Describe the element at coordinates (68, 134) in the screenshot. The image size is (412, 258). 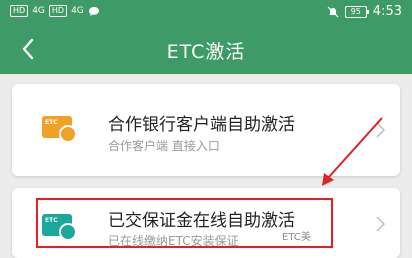
I see `tap-hand-icon` at that location.